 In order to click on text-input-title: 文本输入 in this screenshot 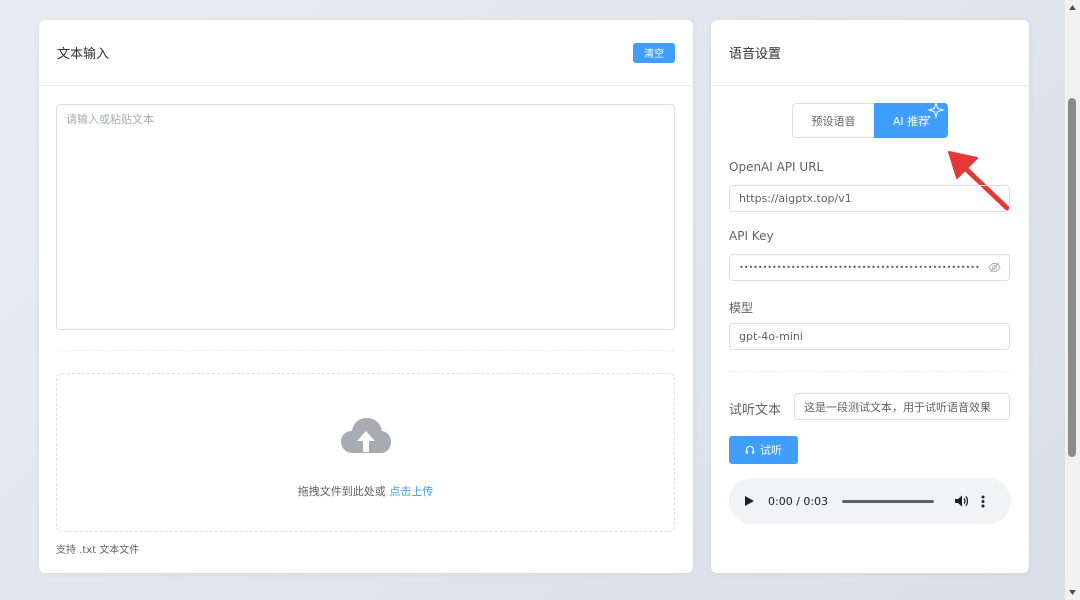, I will do `click(83, 54)`.